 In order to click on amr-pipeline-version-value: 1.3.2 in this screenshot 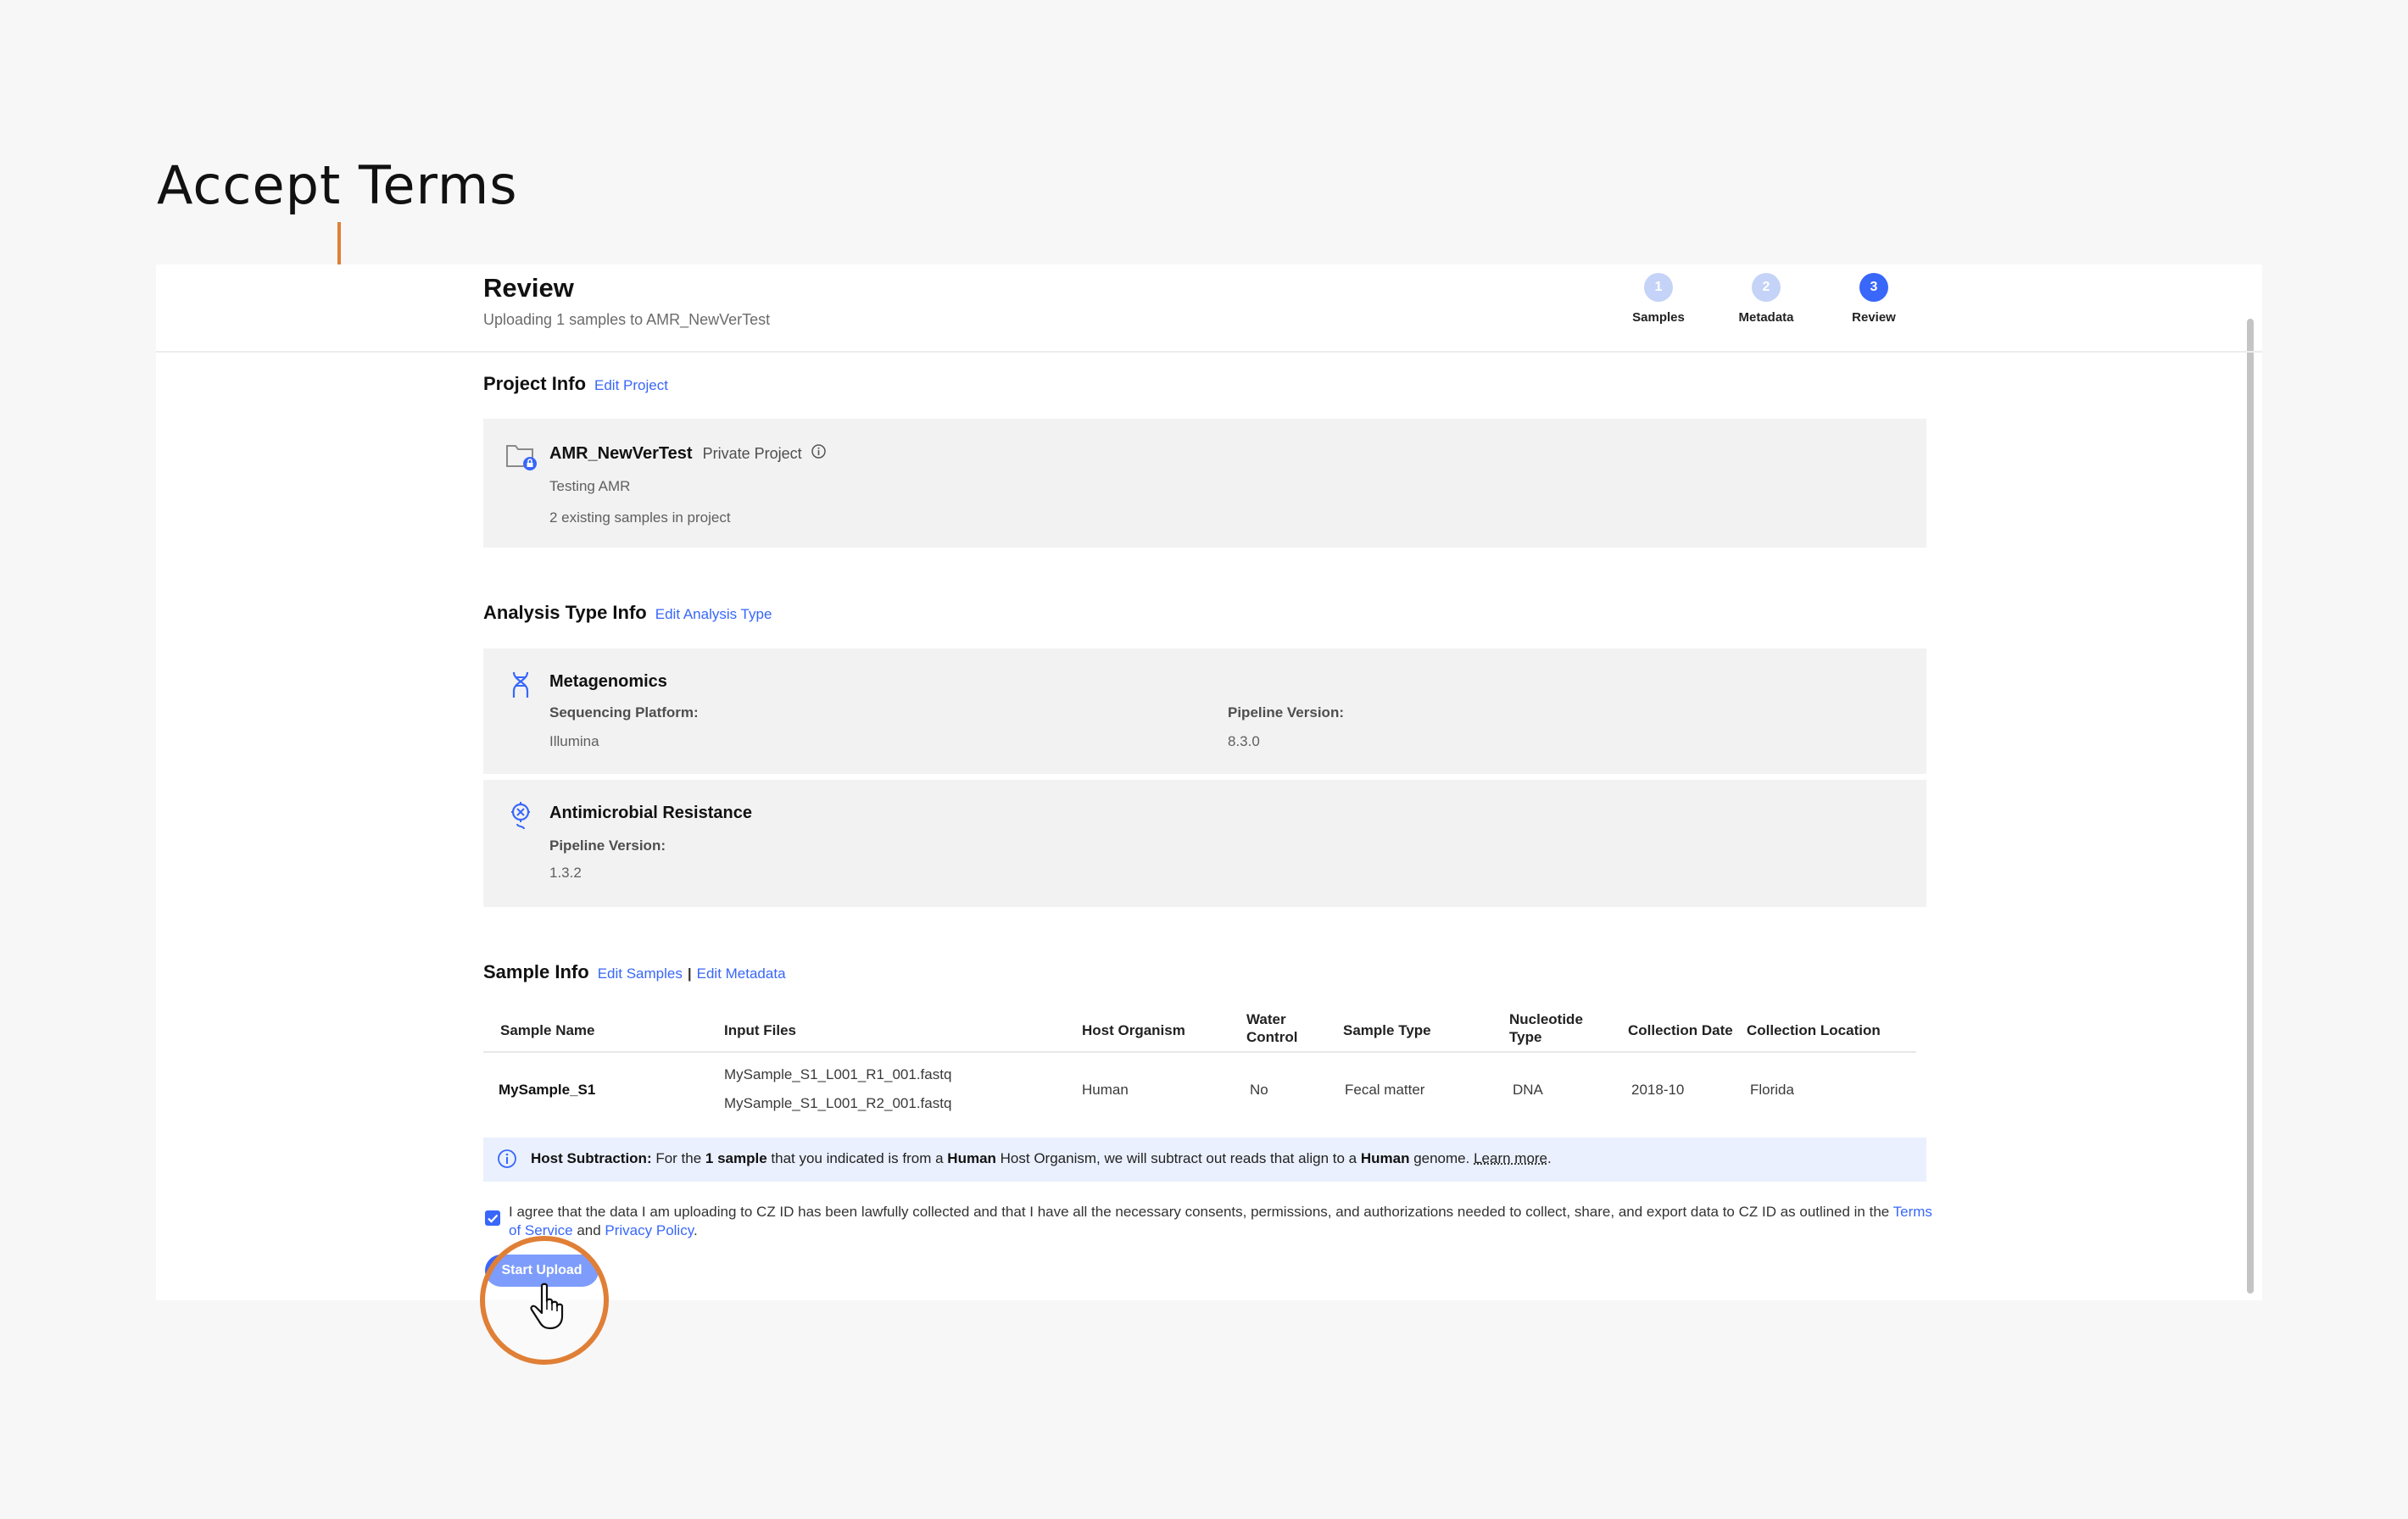, I will do `click(565, 873)`.